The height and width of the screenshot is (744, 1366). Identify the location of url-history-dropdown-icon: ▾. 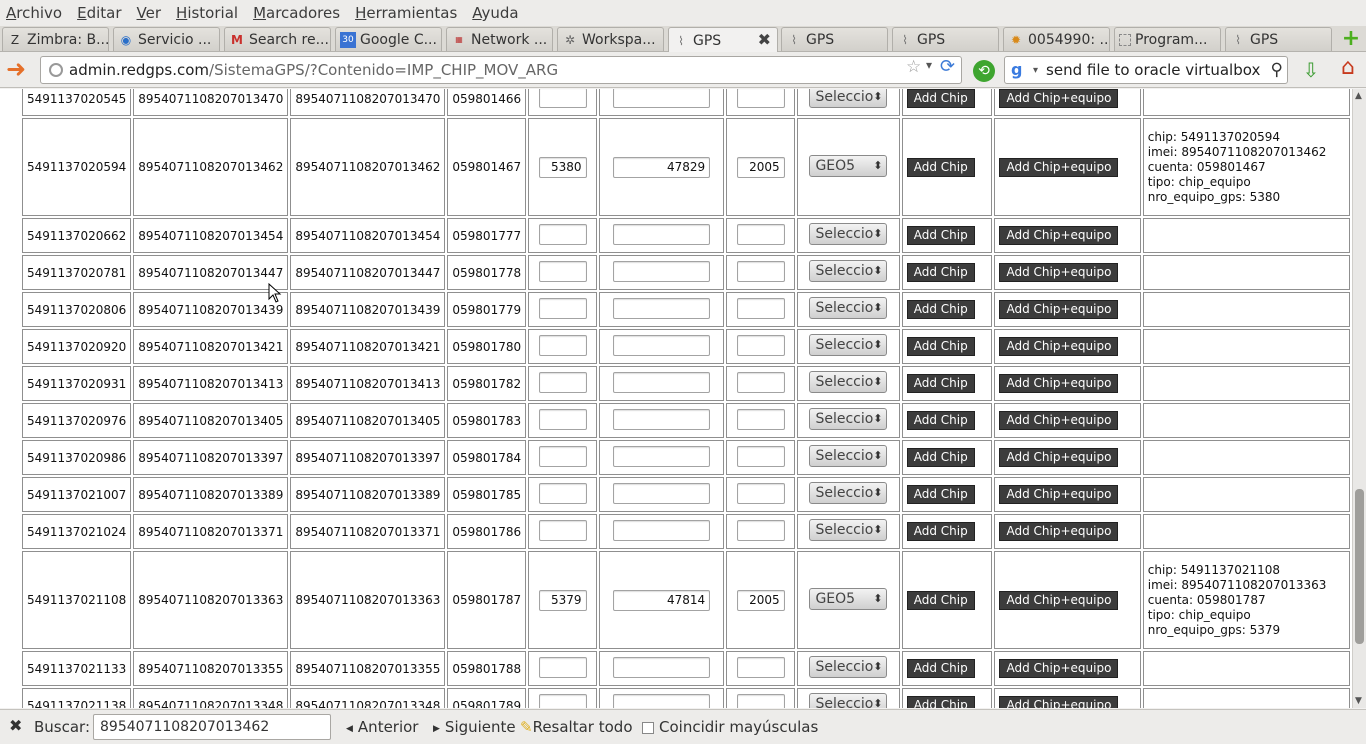
(929, 65).